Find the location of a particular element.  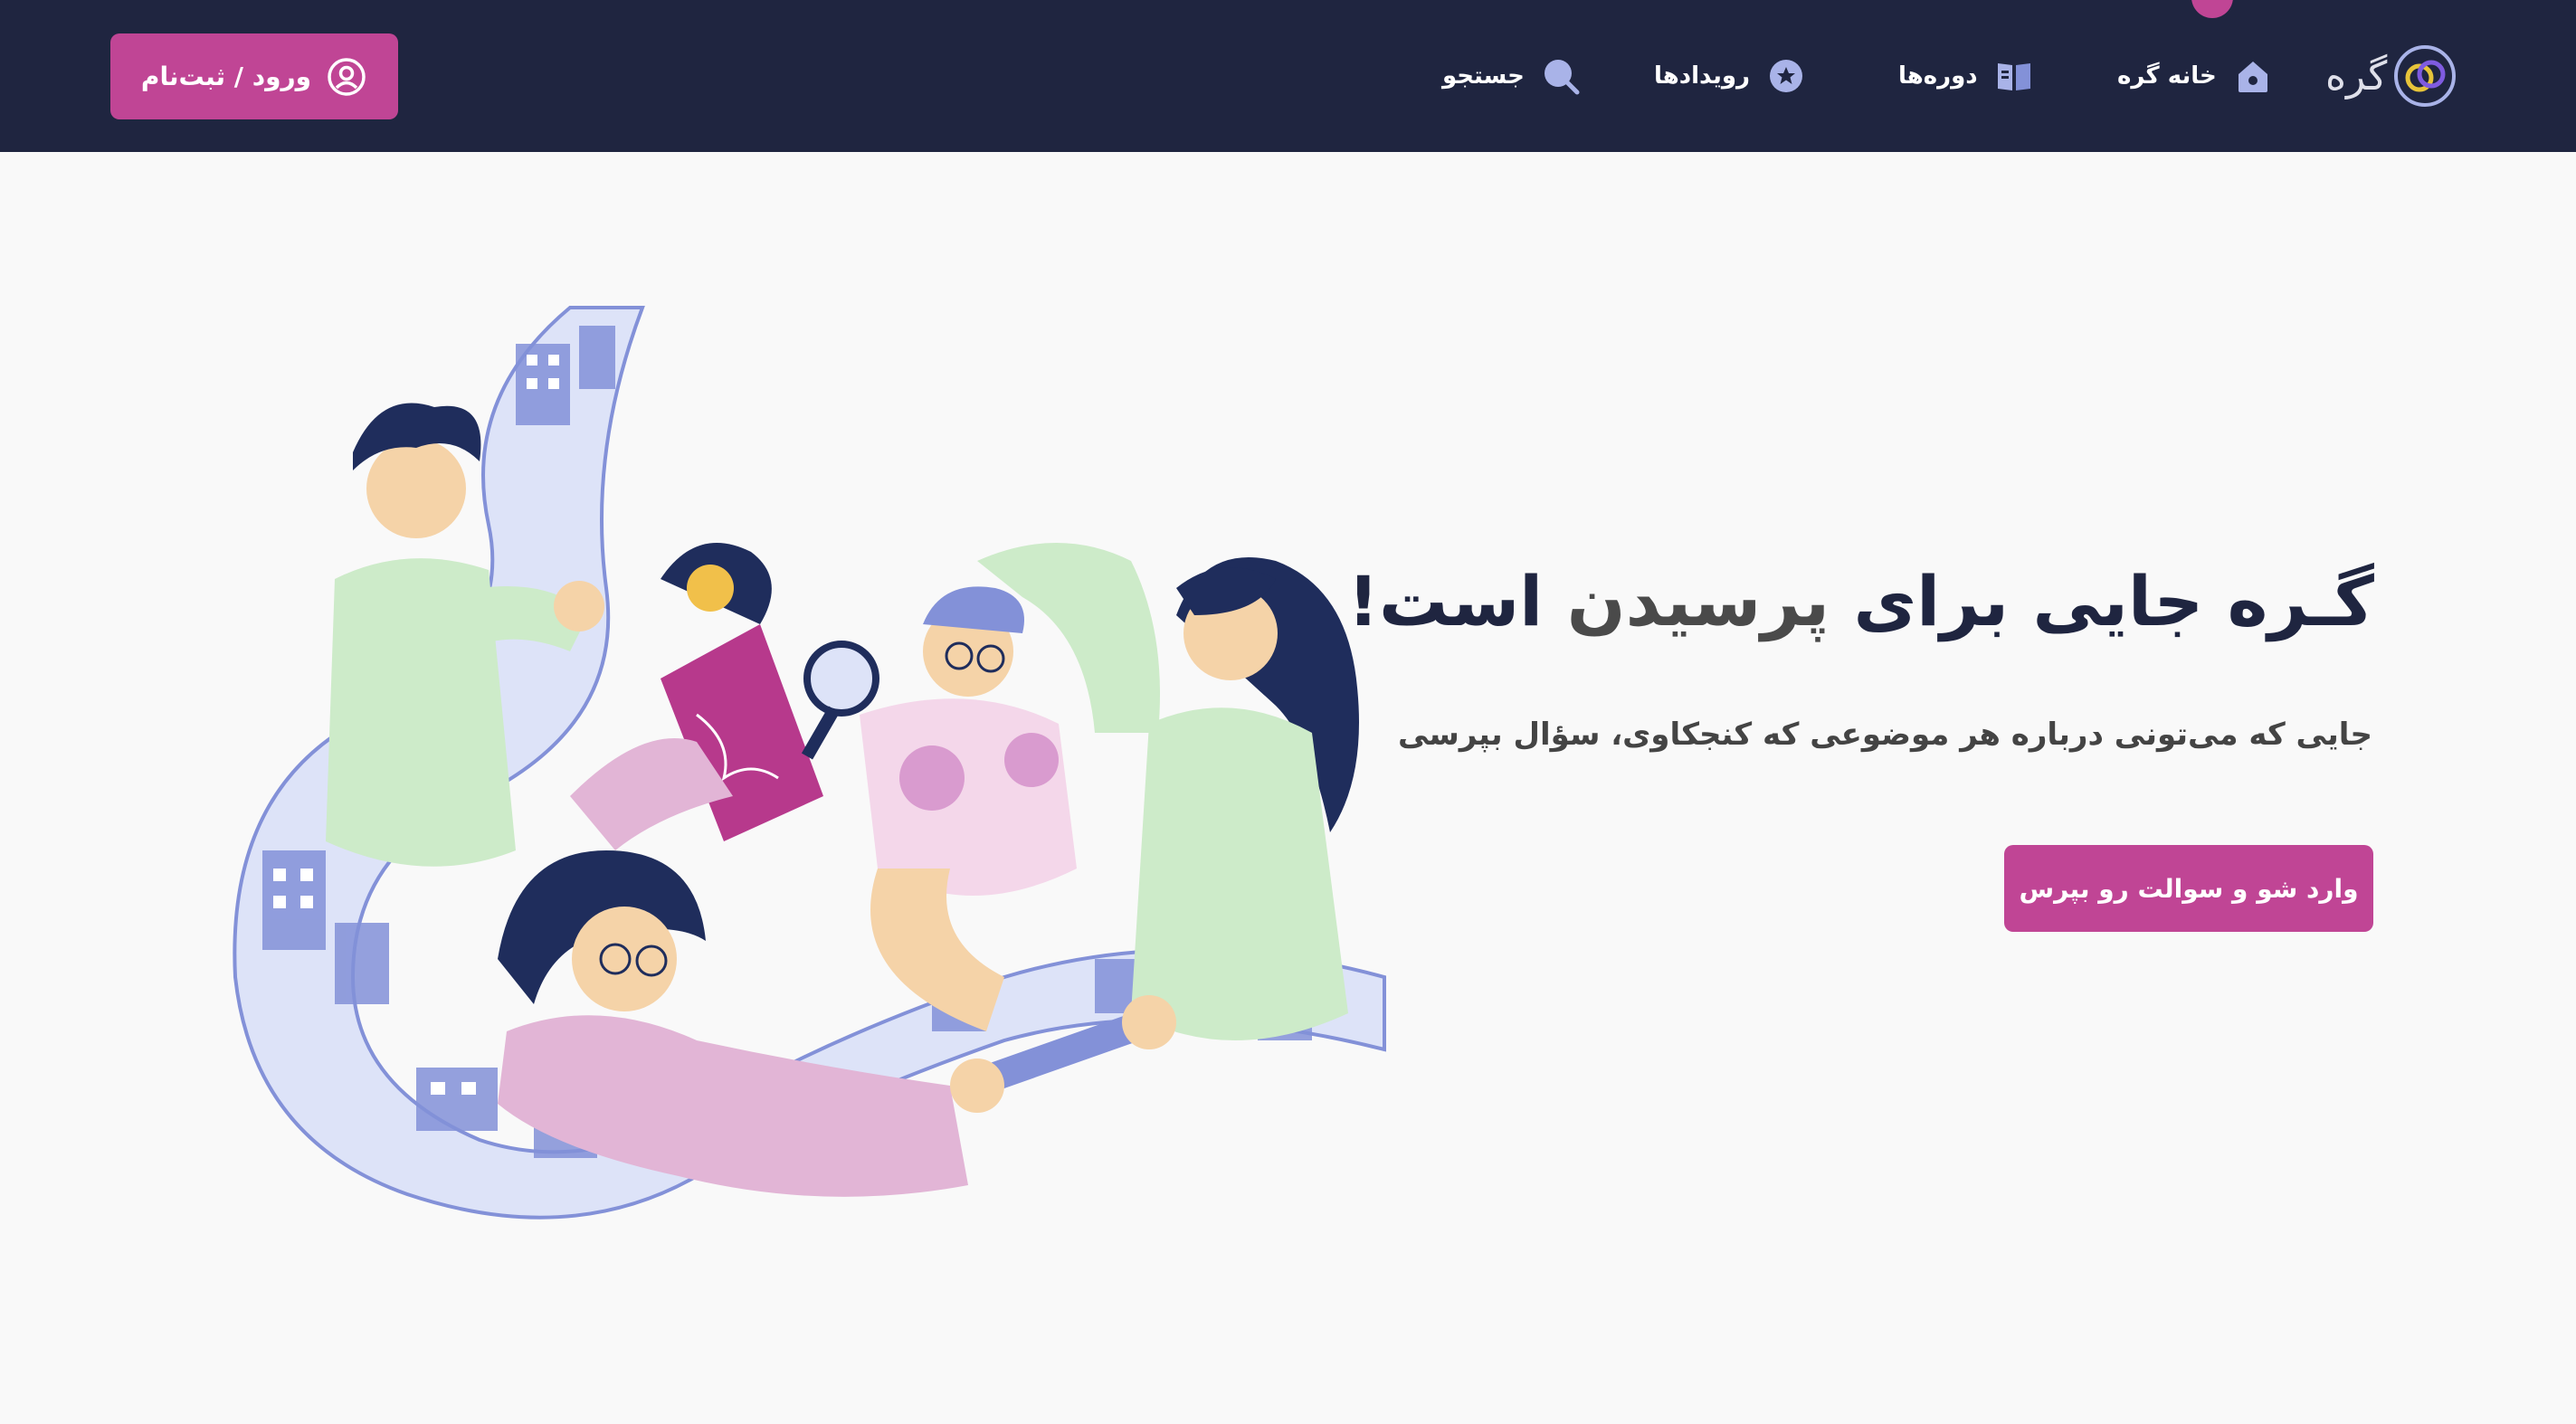

nav-label-home: خانه گره is located at coordinates (2167, 76).